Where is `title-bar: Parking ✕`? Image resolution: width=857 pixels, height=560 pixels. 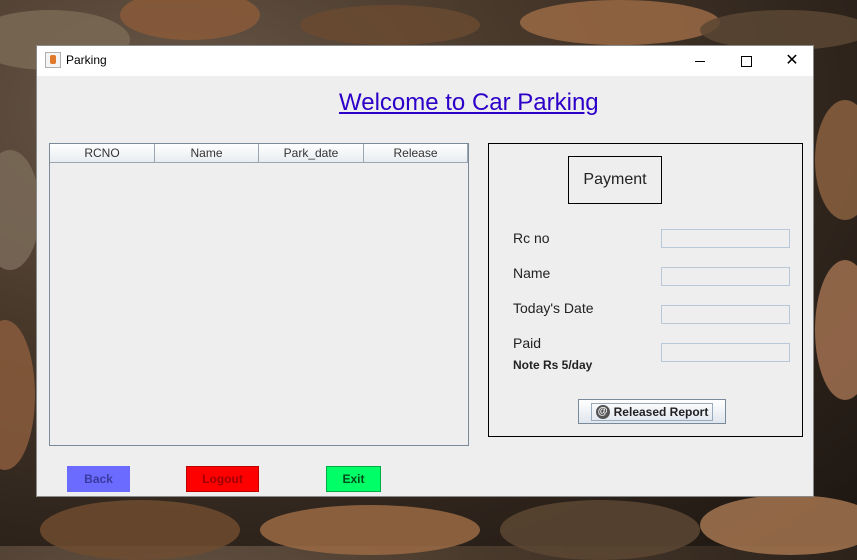
title-bar: Parking ✕ is located at coordinates (425, 61).